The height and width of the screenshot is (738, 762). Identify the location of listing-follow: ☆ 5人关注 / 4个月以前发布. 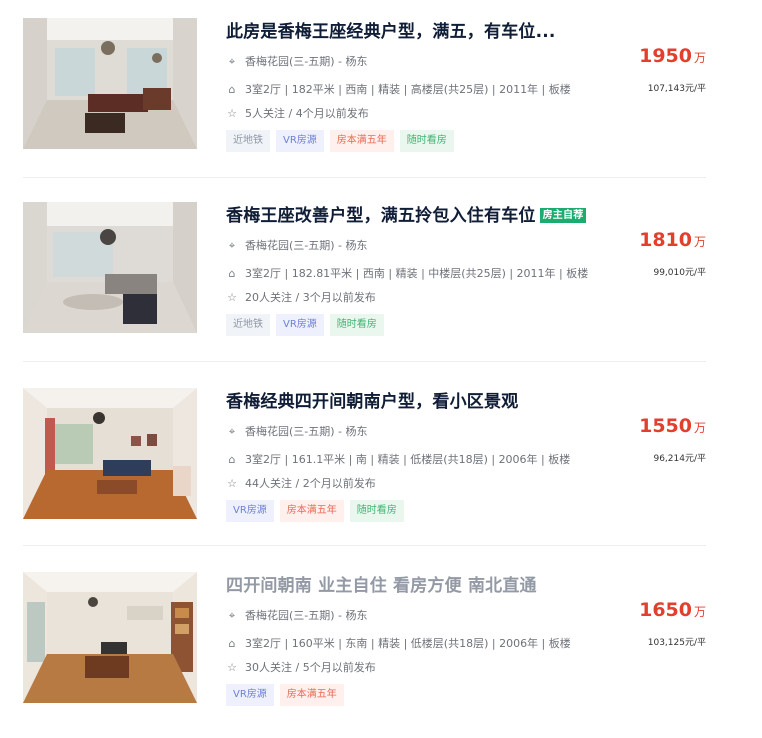
(297, 113).